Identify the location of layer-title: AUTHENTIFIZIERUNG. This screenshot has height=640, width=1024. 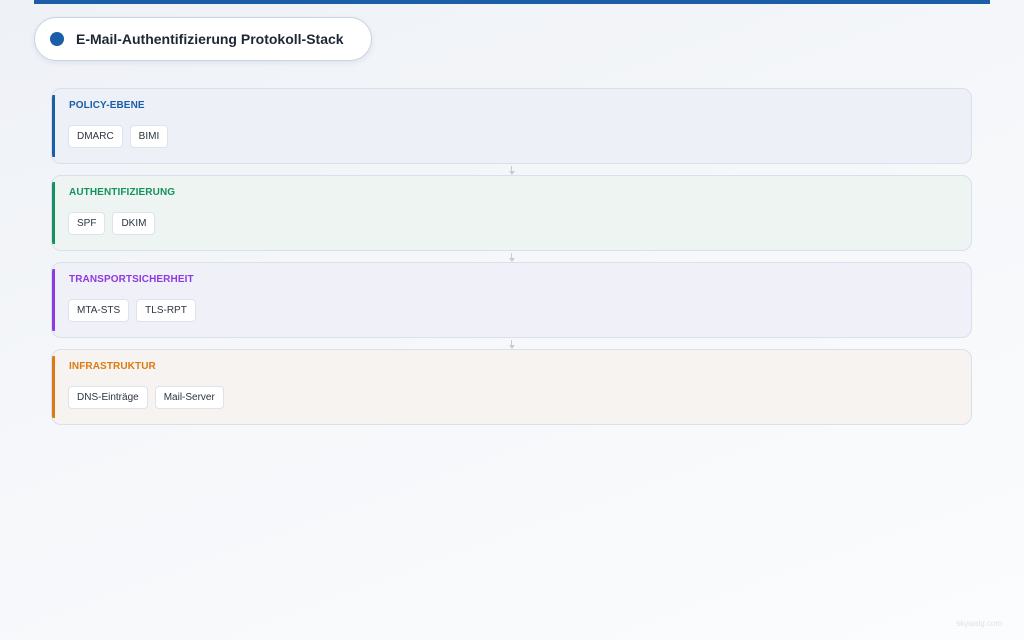
(122, 192).